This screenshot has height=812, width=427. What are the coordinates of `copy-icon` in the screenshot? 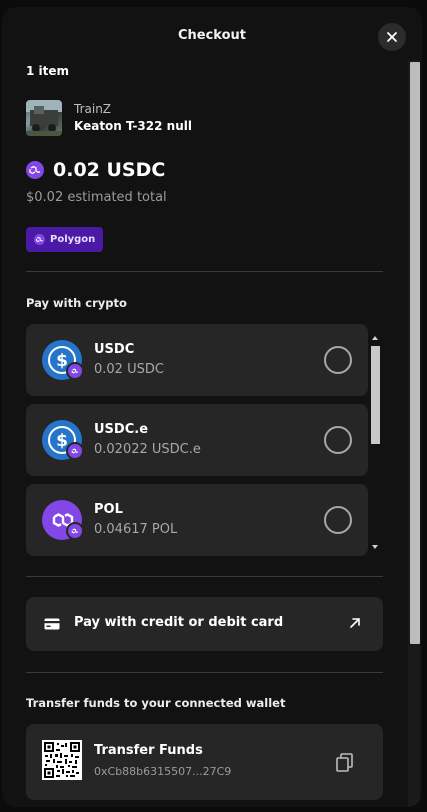 It's located at (345, 763).